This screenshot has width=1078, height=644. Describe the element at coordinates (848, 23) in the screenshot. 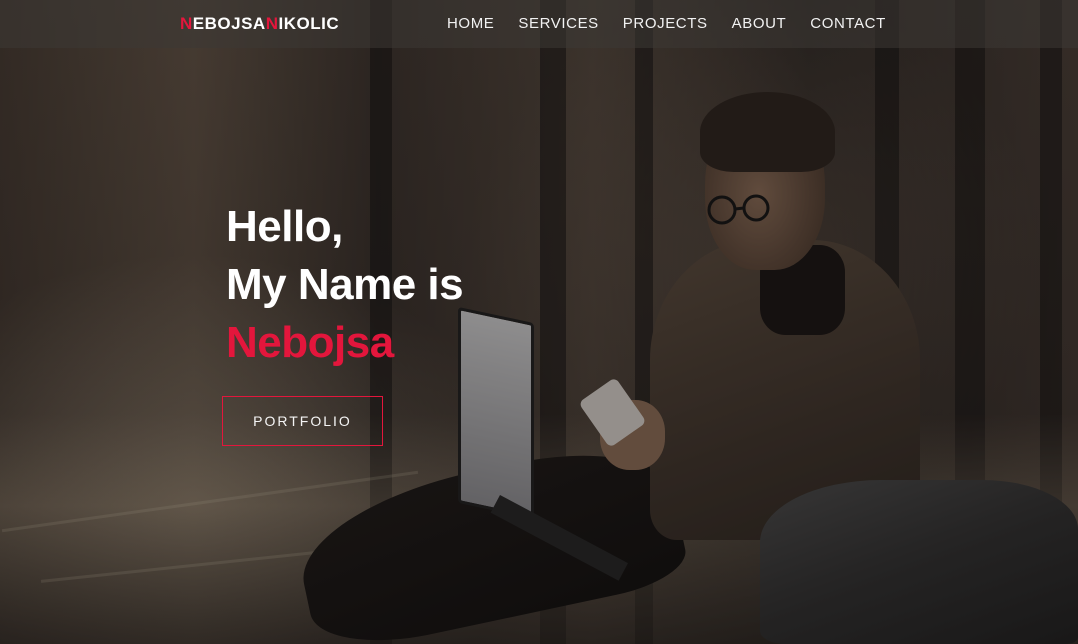

I see `nav-link-contact: CONTACT` at that location.